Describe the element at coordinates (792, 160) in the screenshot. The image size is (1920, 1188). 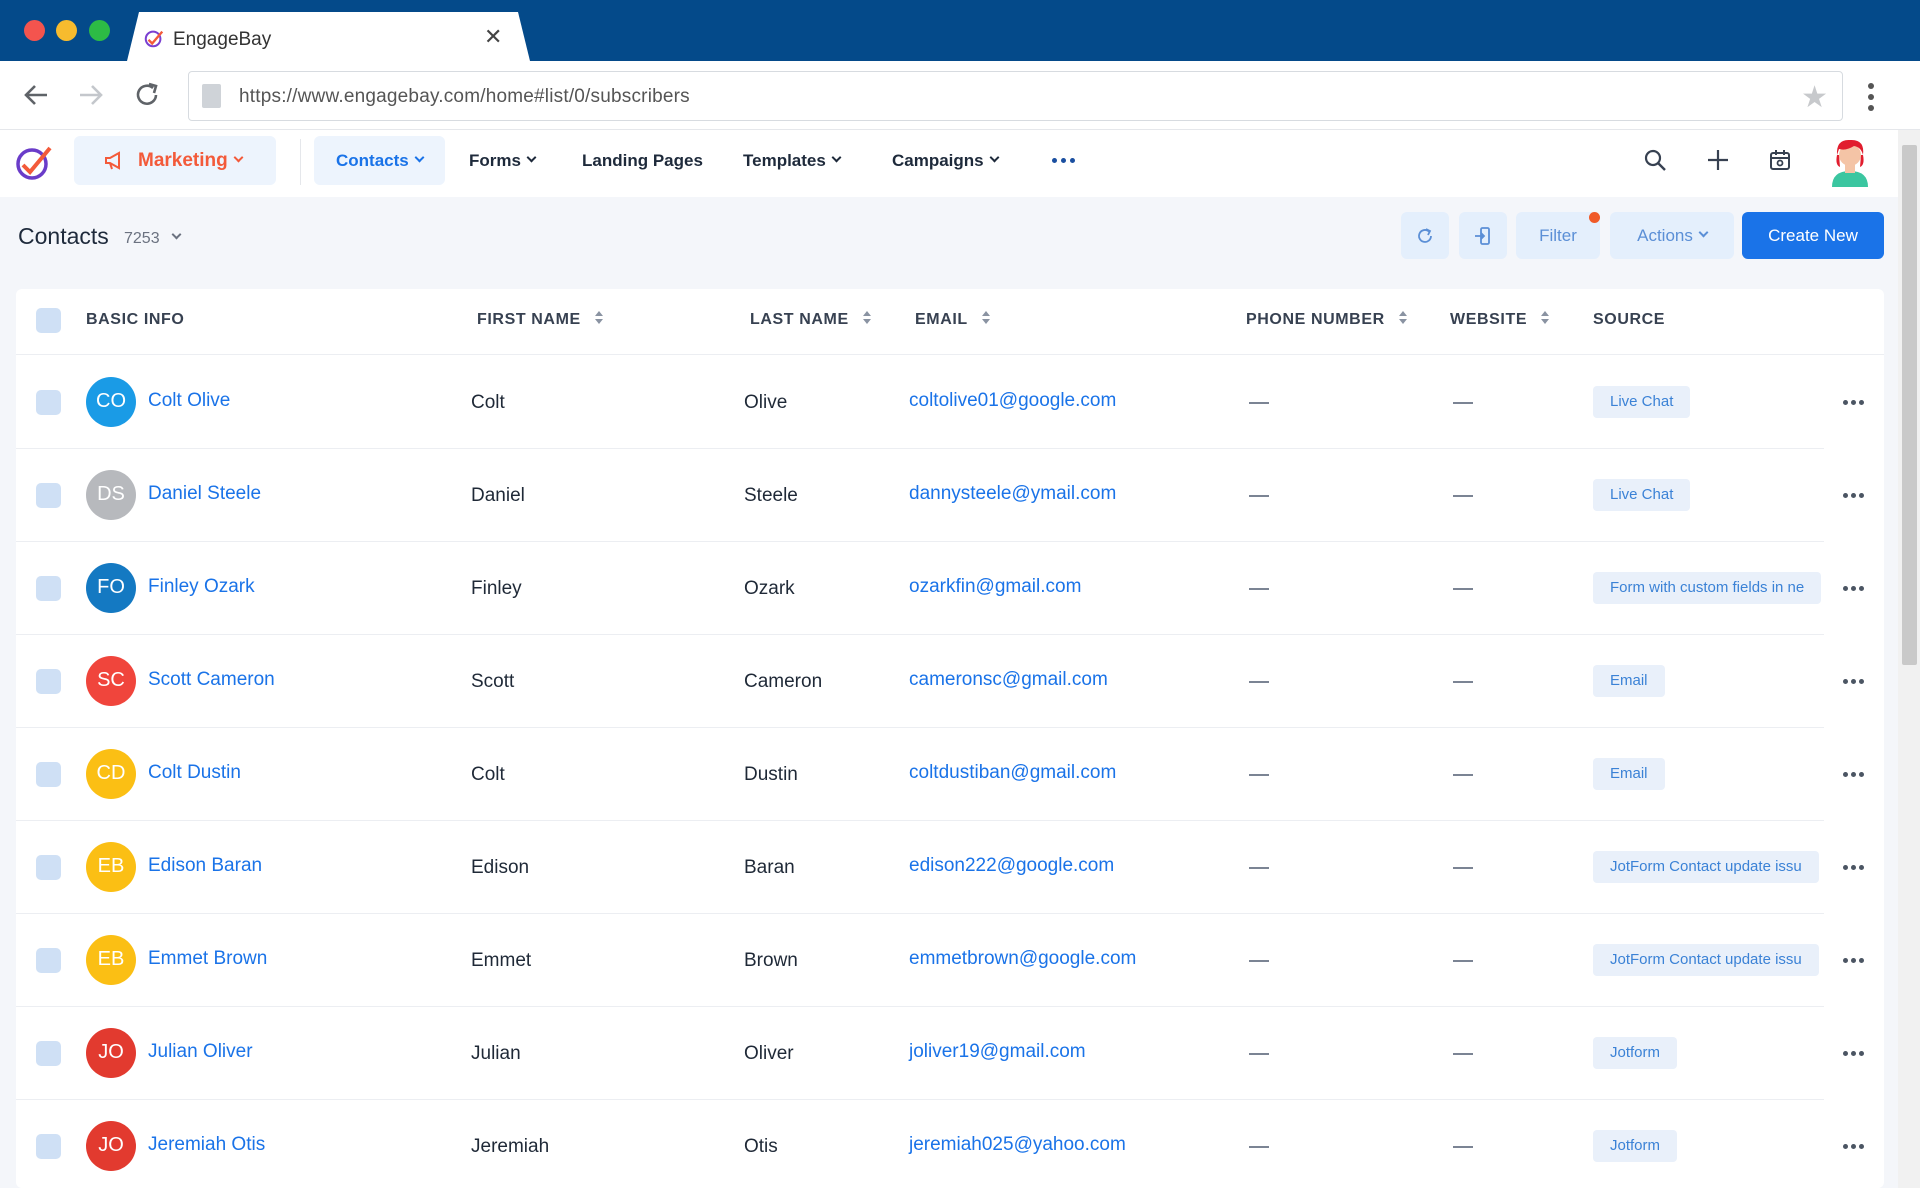
I see `nav-templates: Templates` at that location.